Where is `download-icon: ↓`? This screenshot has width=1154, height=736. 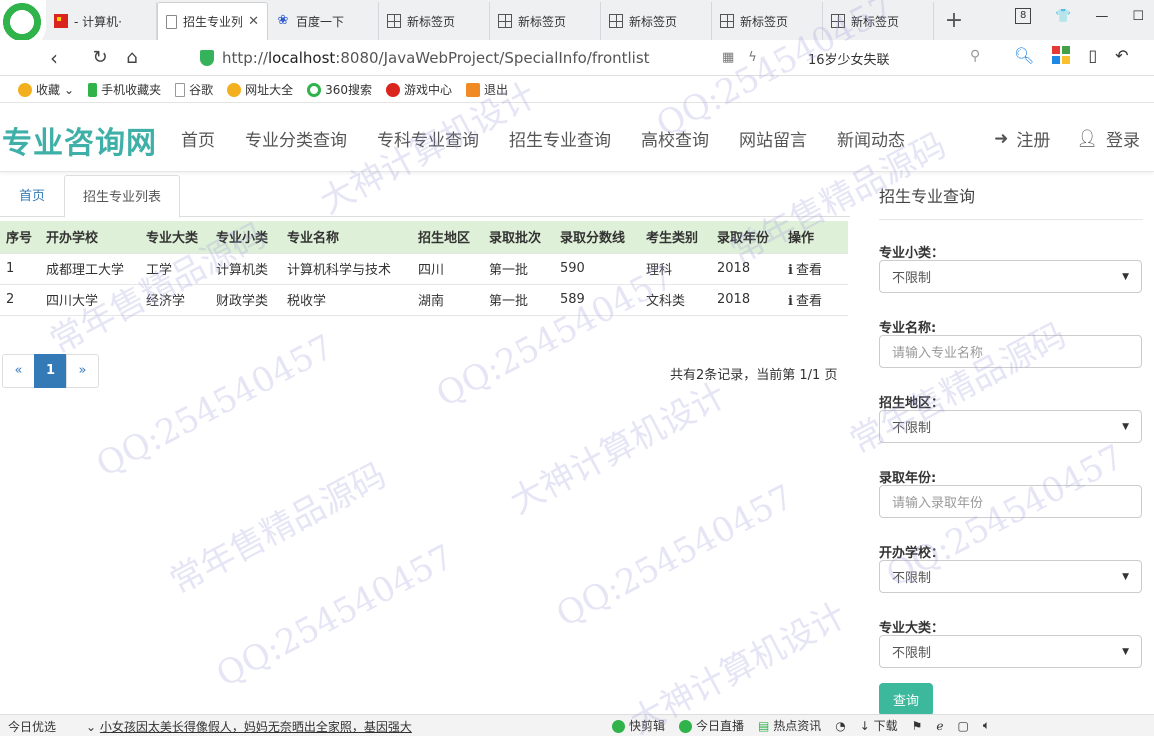 download-icon: ↓ is located at coordinates (864, 726).